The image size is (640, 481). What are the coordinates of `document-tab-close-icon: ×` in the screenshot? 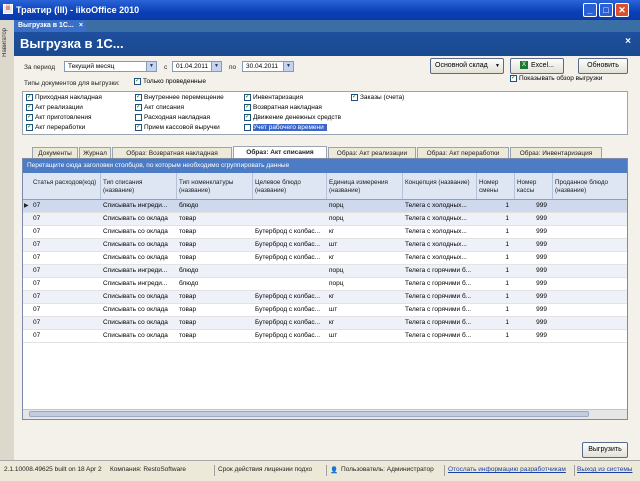 It's located at (81, 26).